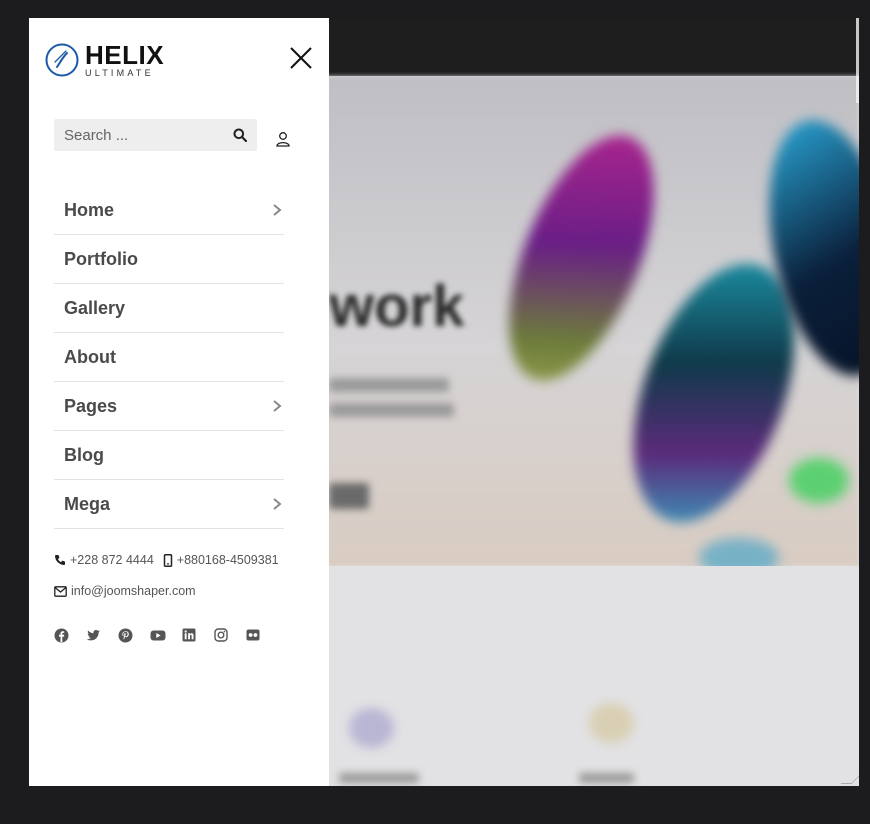 The image size is (870, 824). Describe the element at coordinates (90, 356) in the screenshot. I see `menu-item-label: About` at that location.